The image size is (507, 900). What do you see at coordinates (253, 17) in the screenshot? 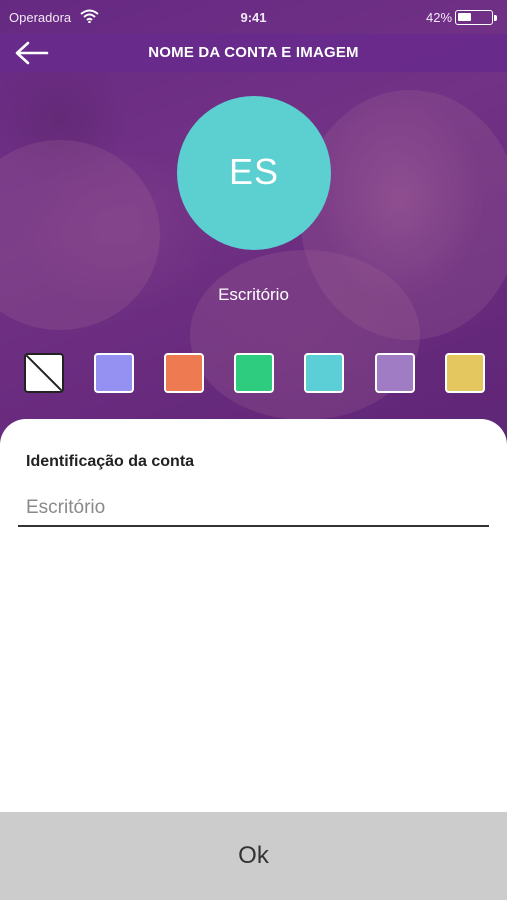
I see `status-bar: Operadora 9:41 42%` at bounding box center [253, 17].